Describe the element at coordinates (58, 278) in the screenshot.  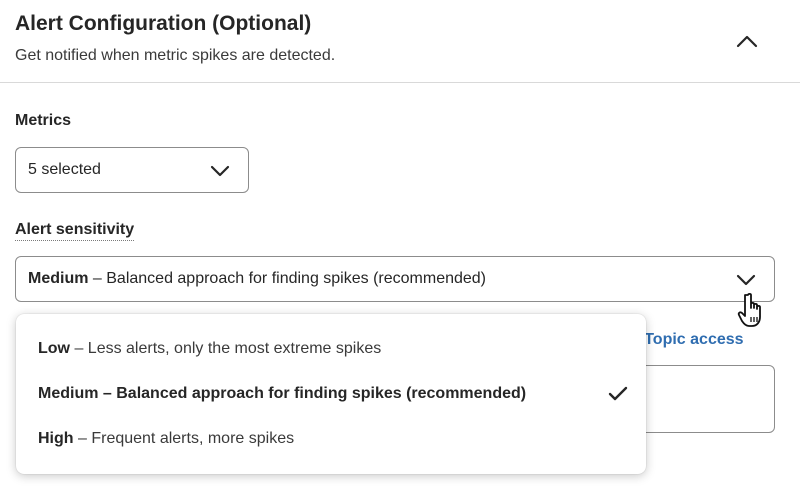
I see `selected-level: Medium` at that location.